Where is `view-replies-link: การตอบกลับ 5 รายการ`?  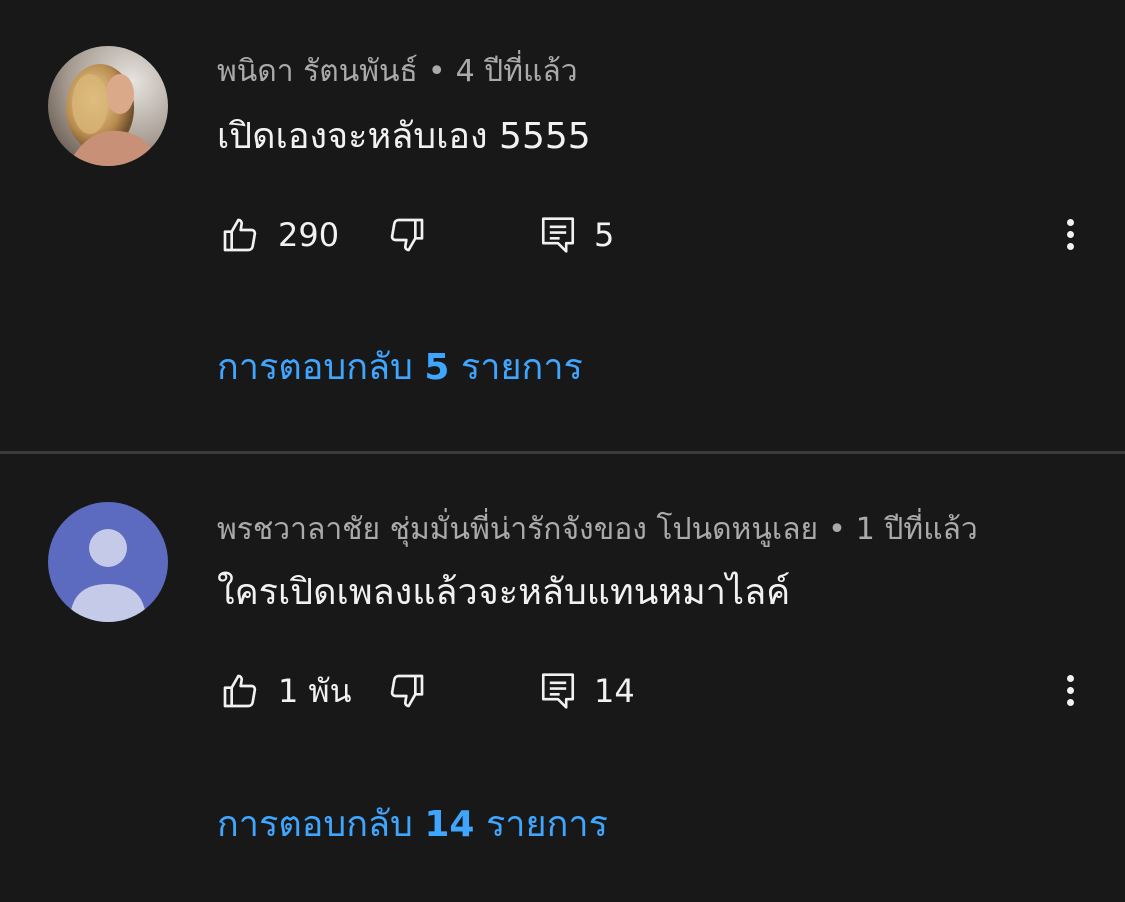 view-replies-link: การตอบกลับ 5 รายการ is located at coordinates (400, 368).